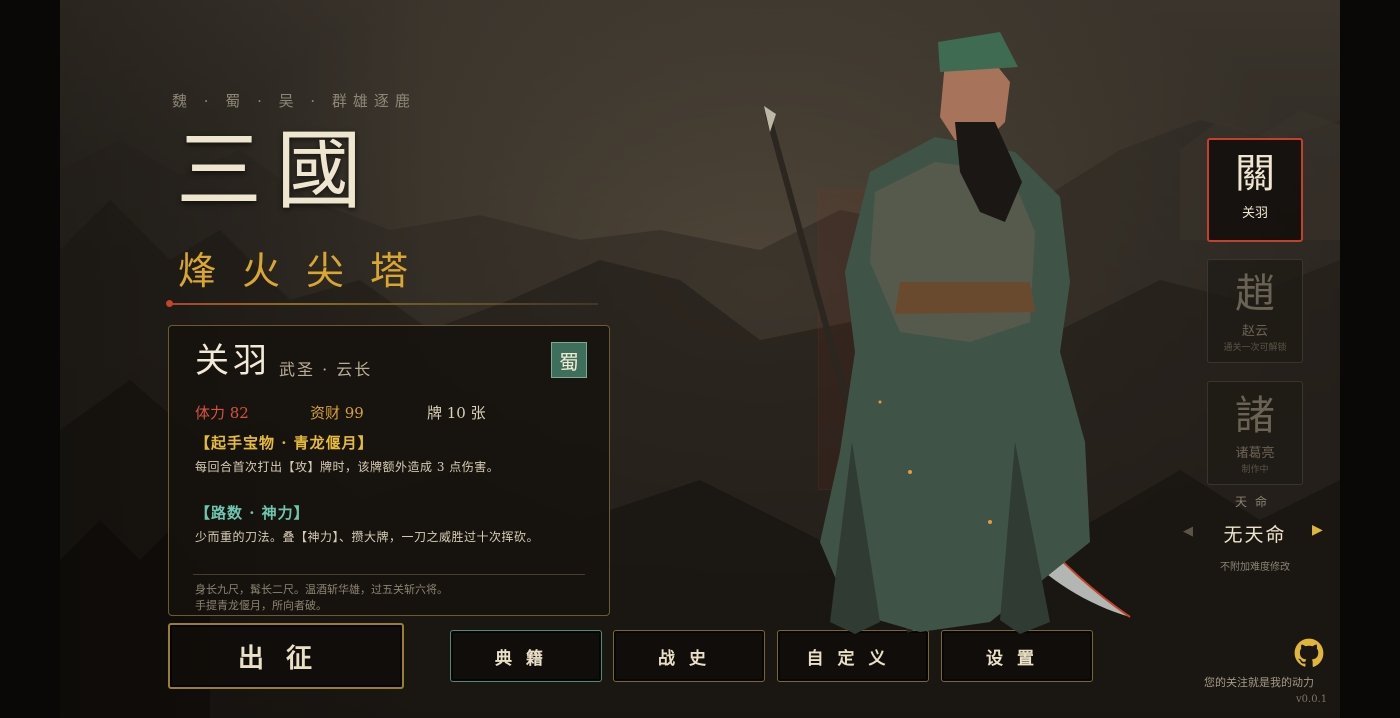  Describe the element at coordinates (456, 413) in the screenshot. I see `stat-cards: 牌 10 张` at that location.